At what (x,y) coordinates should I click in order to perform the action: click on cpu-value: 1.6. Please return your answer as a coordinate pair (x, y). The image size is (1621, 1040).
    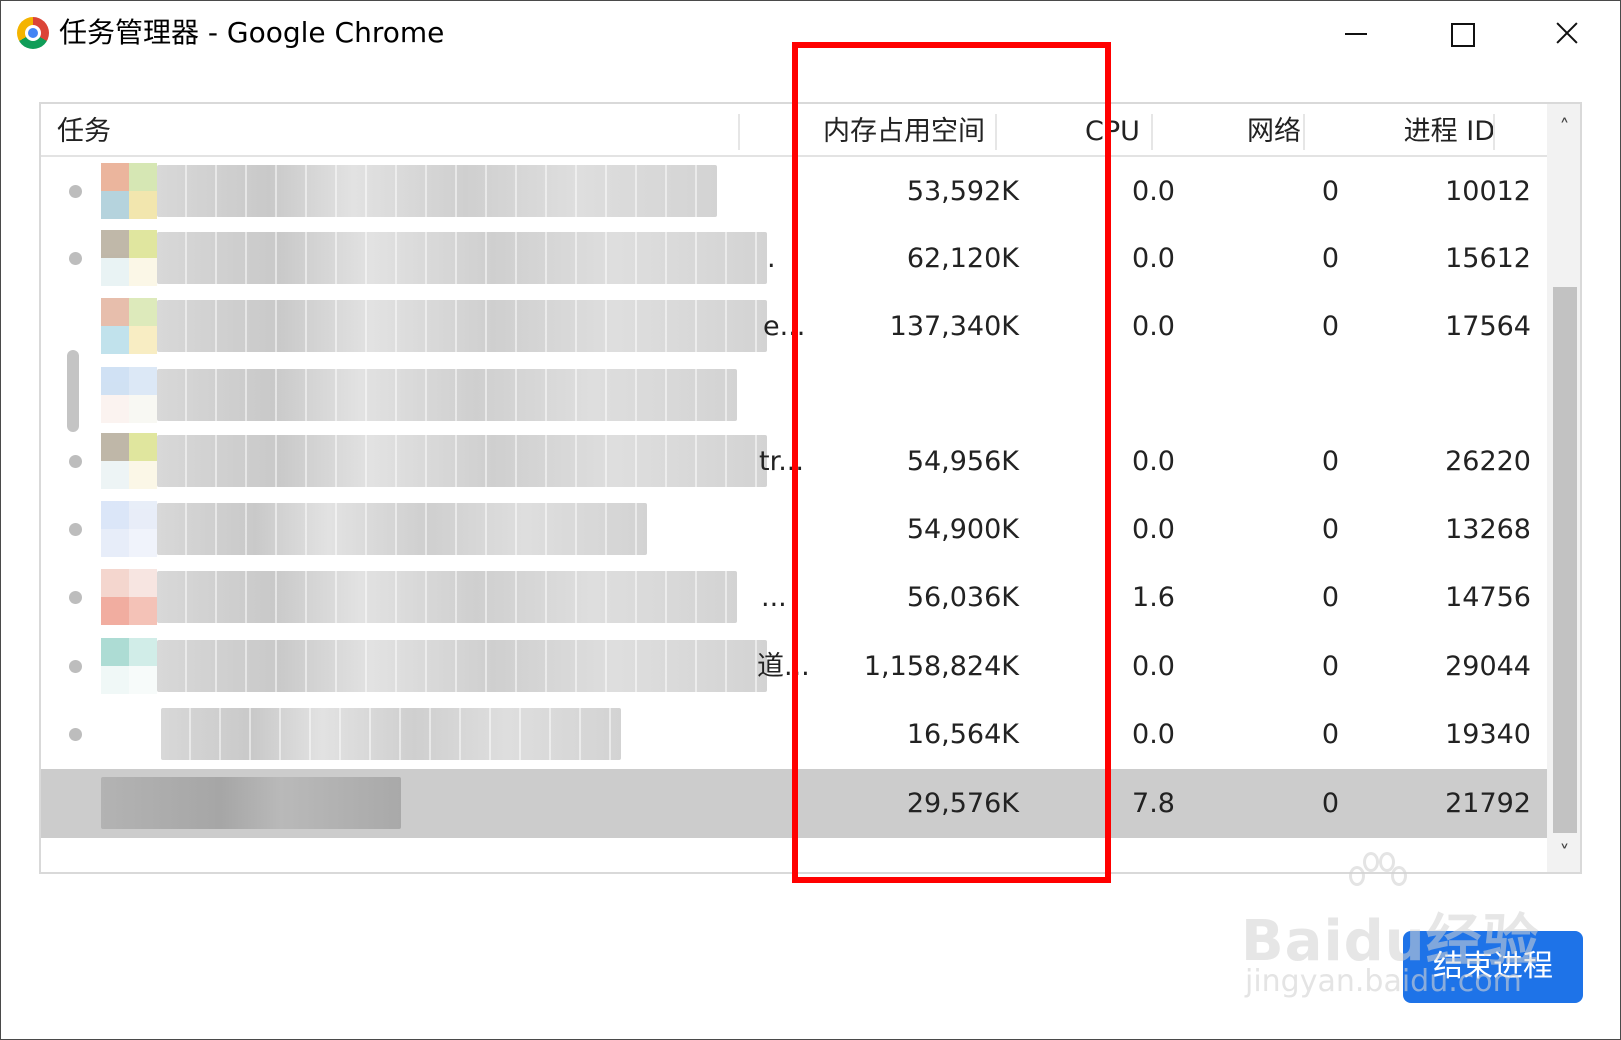
    Looking at the image, I should click on (1153, 597).